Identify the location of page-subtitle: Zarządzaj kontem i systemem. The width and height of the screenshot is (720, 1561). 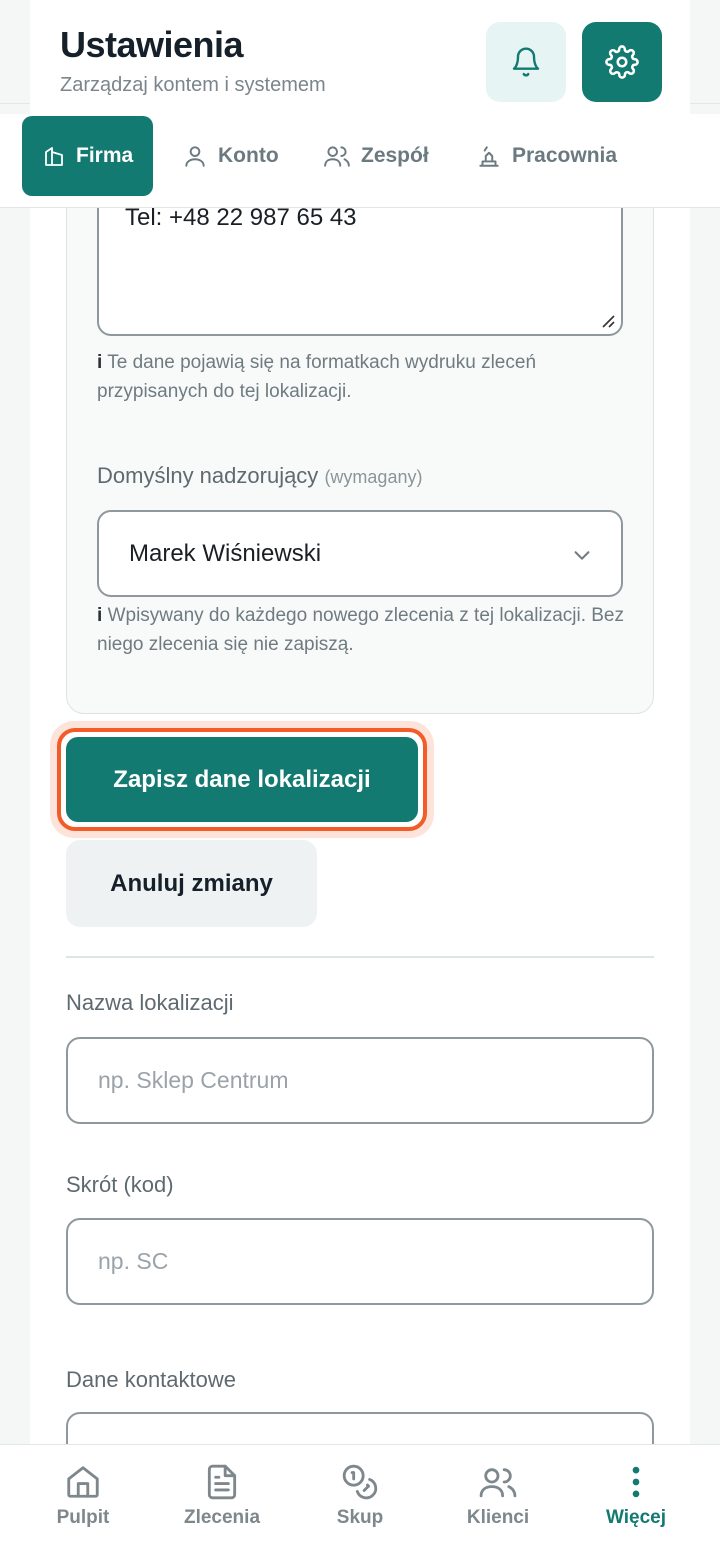
(193, 85).